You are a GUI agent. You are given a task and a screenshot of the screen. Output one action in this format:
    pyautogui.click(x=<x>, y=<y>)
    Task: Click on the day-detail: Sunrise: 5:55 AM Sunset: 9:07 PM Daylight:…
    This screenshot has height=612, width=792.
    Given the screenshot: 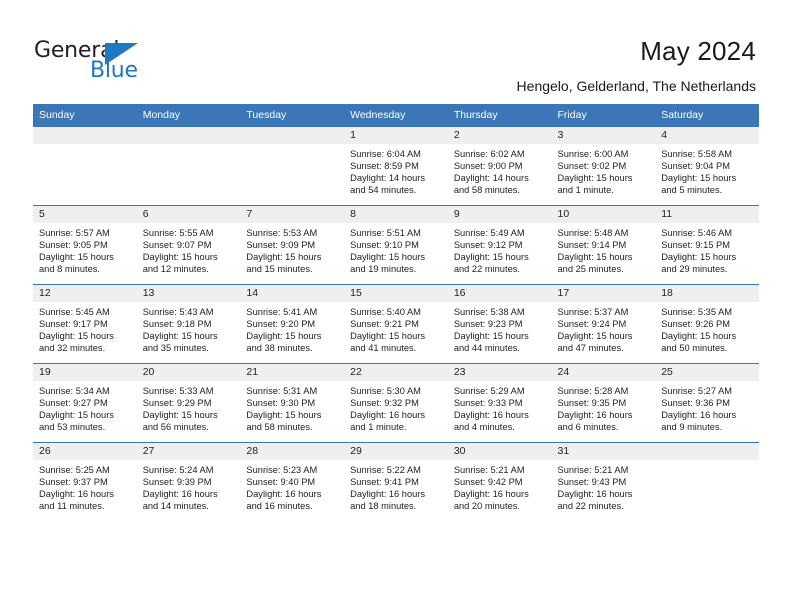 What is the action you would take?
    pyautogui.click(x=189, y=249)
    